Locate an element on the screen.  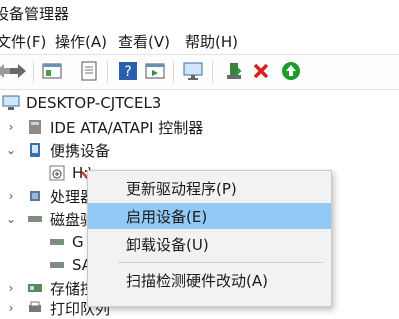
menu-enable-device: 启用设备(E) is located at coordinates (209, 216).